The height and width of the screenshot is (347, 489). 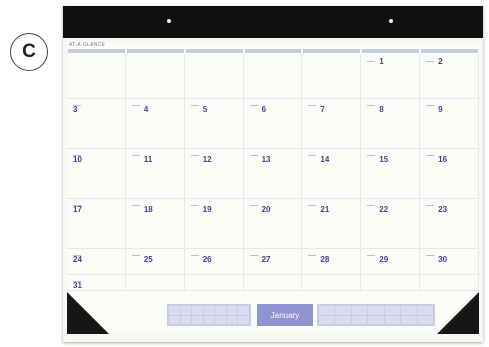 I want to click on day-cell: 31, so click(x=96, y=283).